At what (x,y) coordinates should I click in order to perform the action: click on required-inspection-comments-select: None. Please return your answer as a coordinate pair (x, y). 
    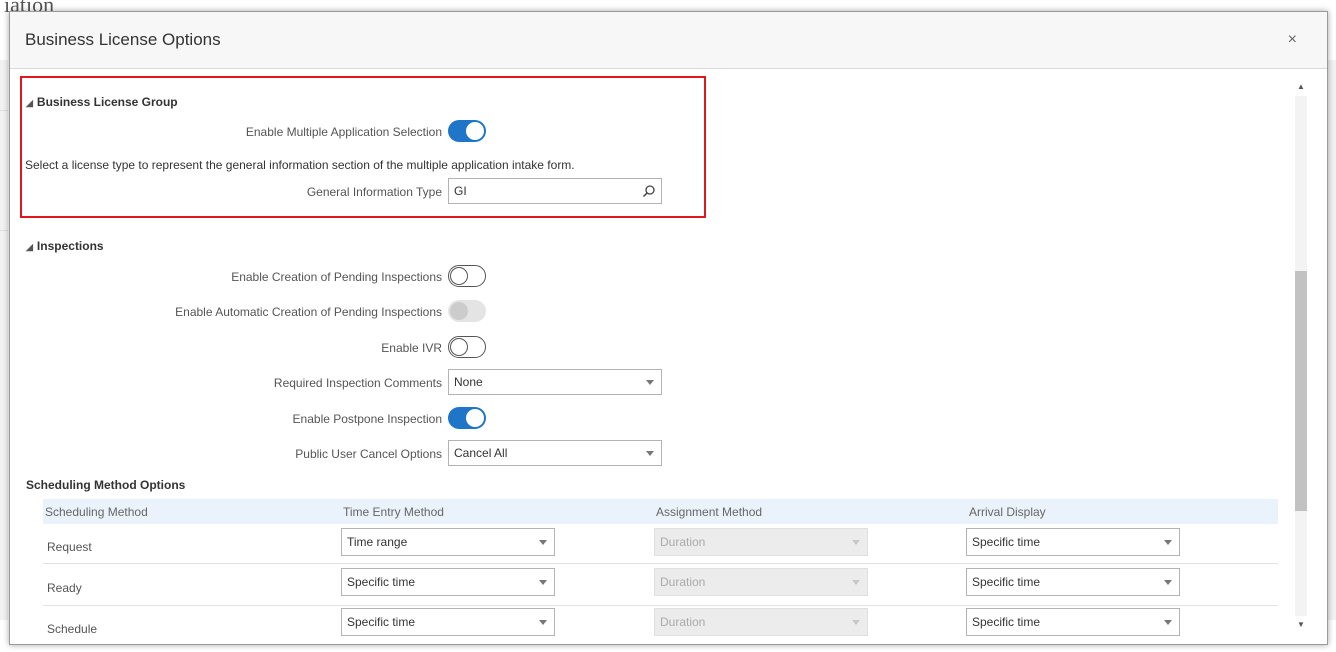
    Looking at the image, I should click on (555, 382).